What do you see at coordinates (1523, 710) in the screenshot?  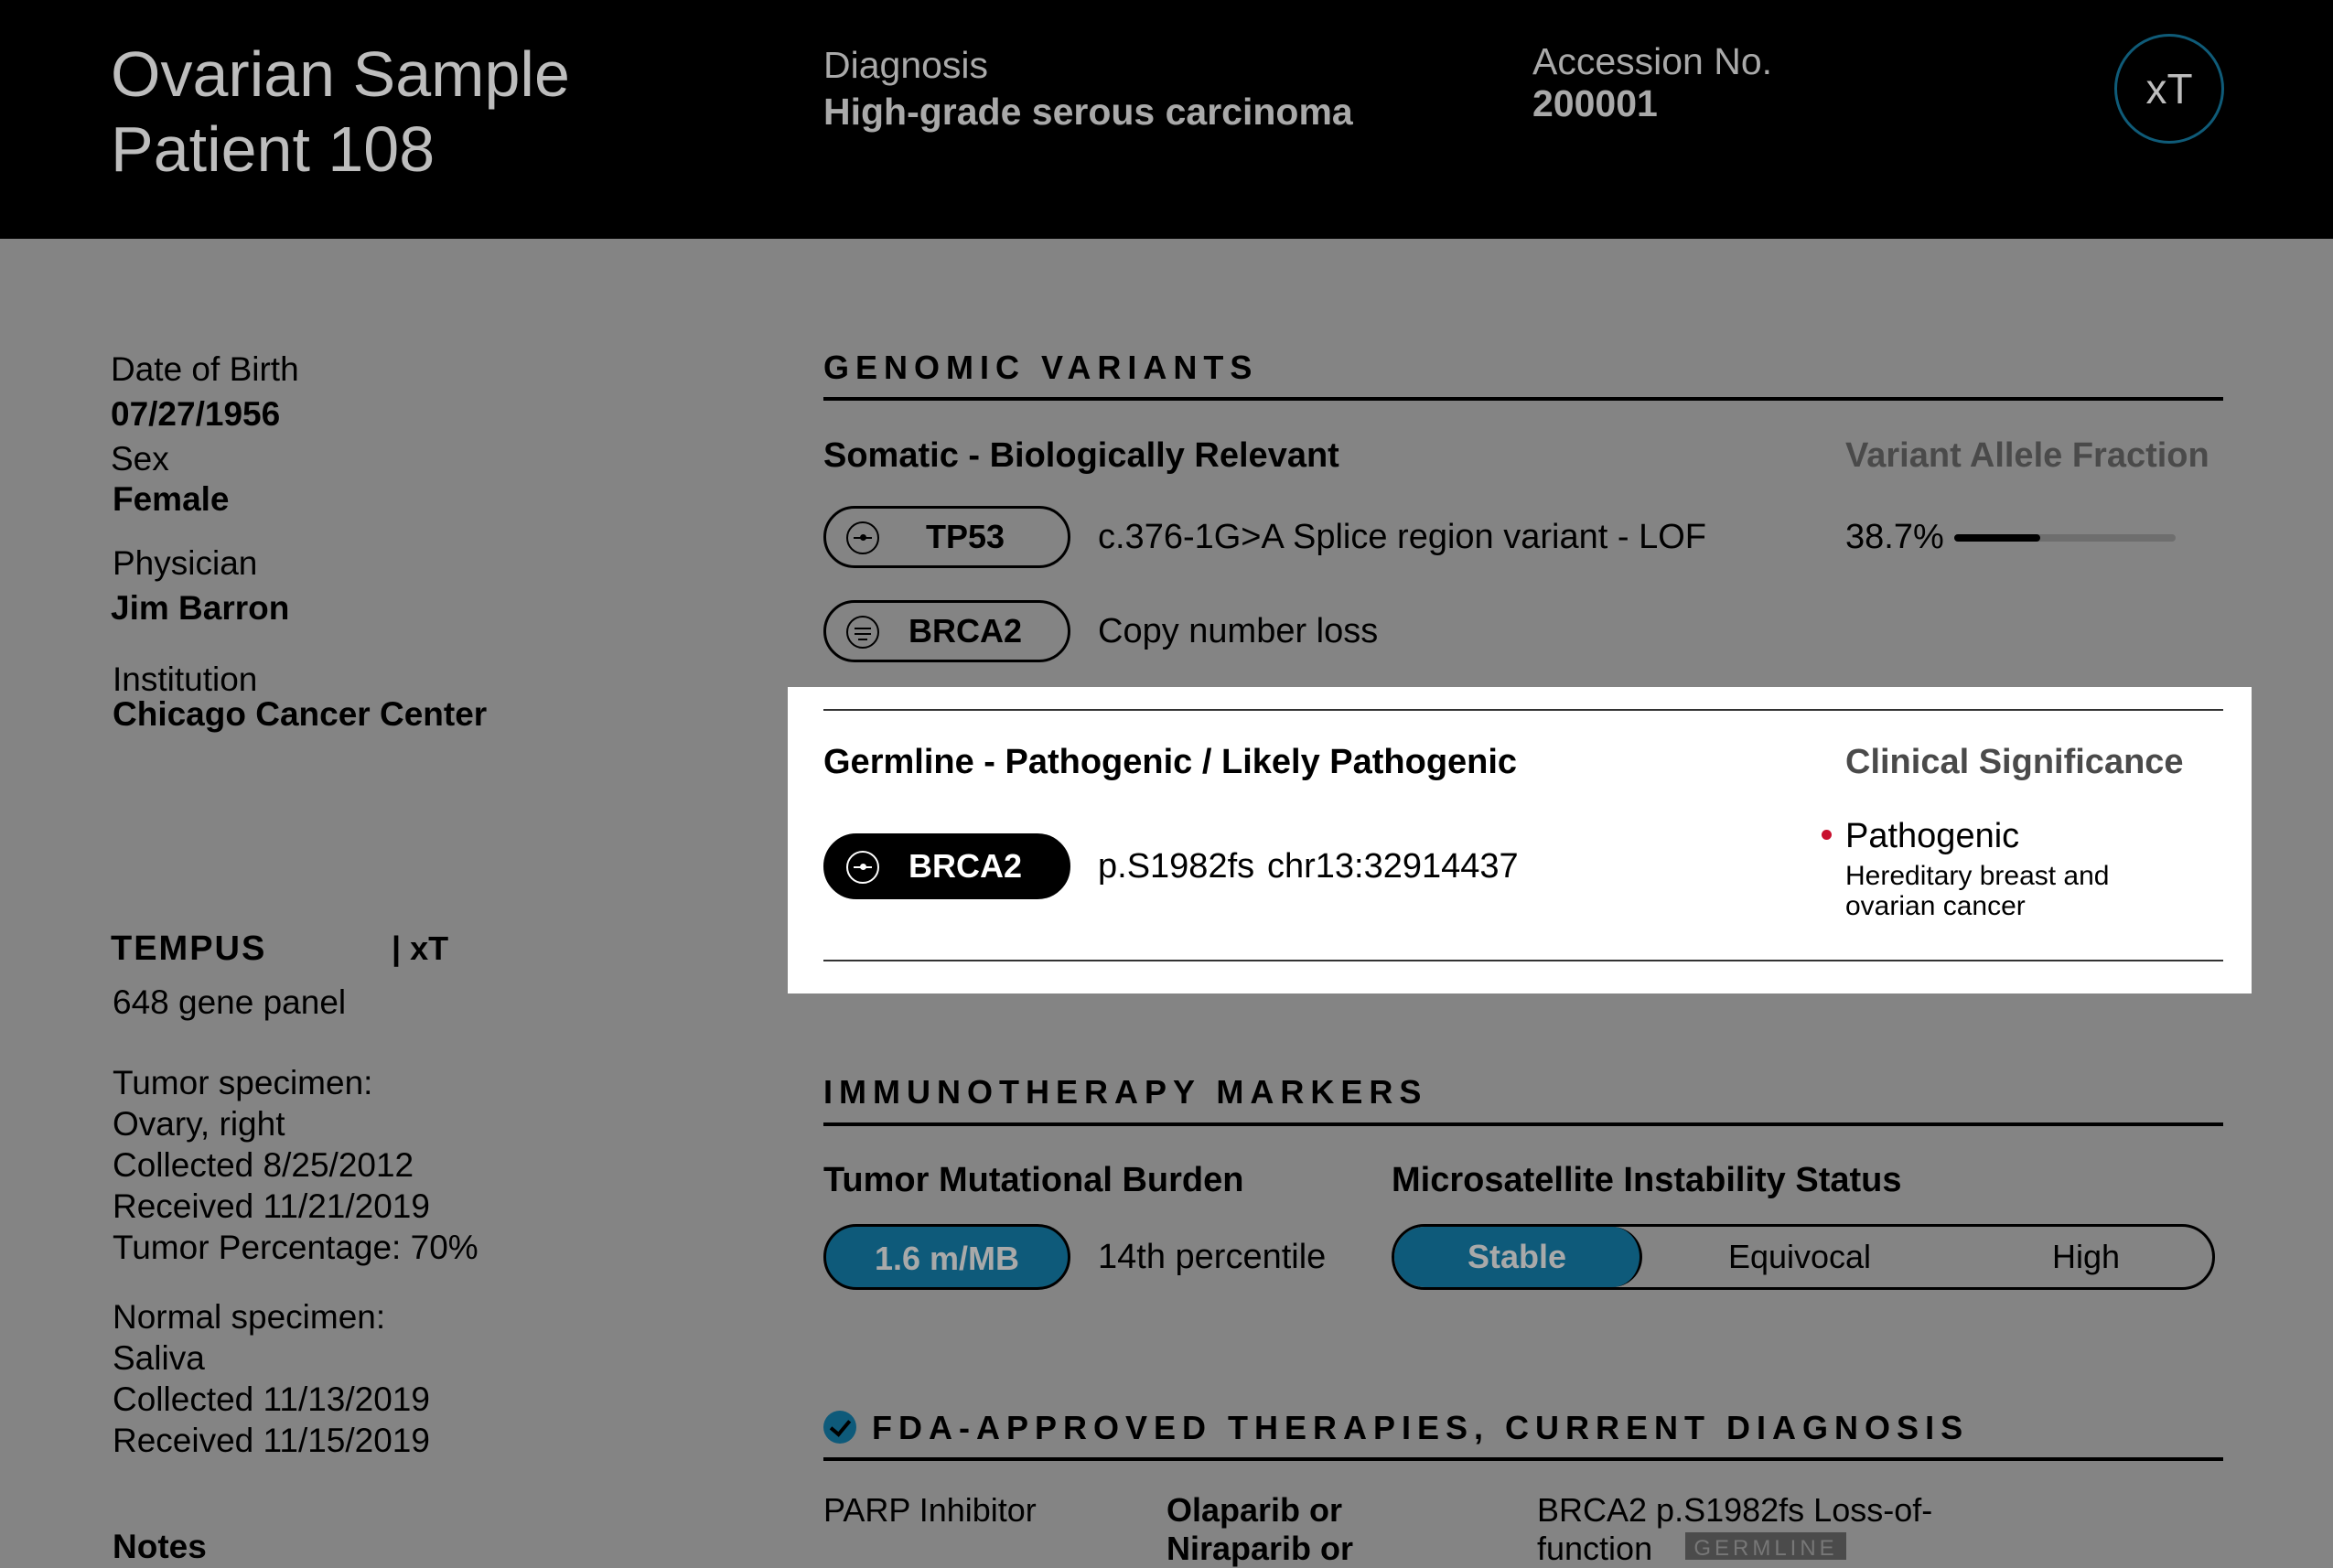 I see `germline-top-rule` at bounding box center [1523, 710].